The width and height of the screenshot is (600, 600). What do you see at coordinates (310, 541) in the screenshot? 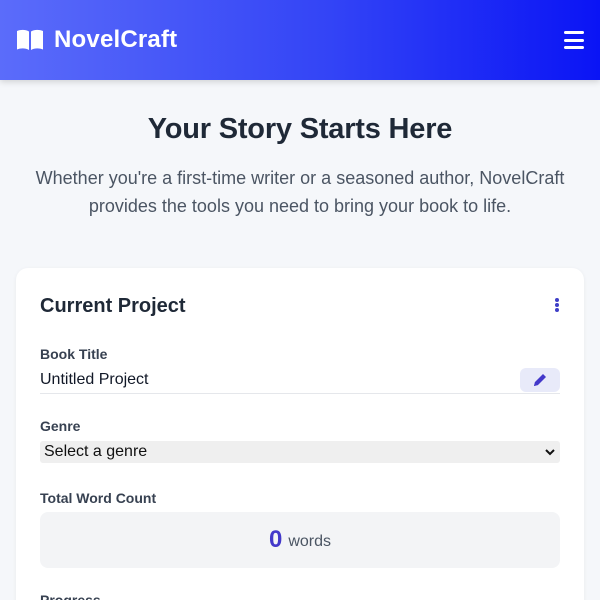
I see `word-count-unit: words` at bounding box center [310, 541].